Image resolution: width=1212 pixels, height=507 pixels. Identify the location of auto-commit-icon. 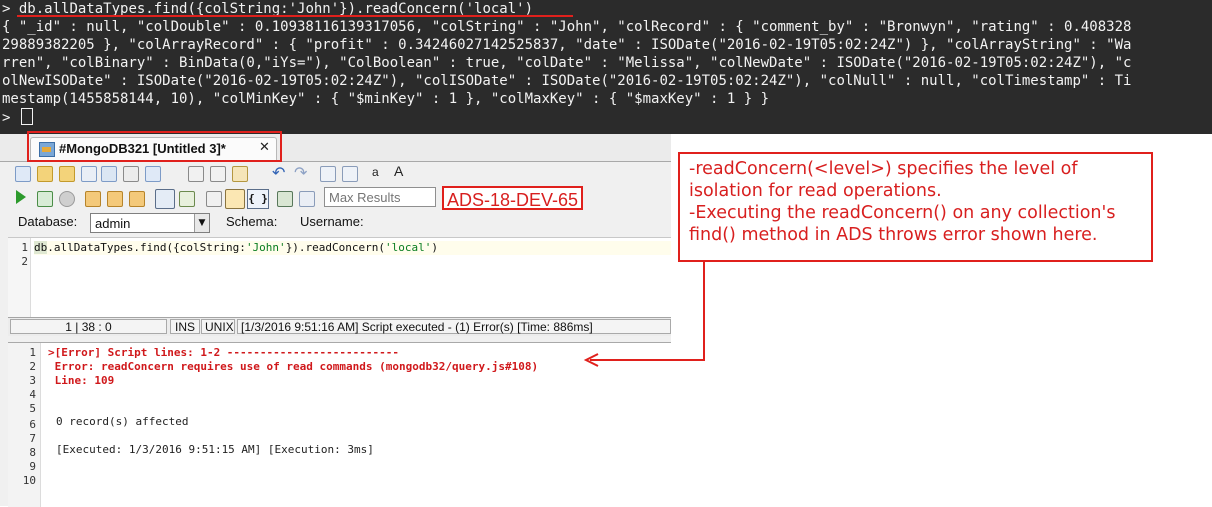
(137, 199).